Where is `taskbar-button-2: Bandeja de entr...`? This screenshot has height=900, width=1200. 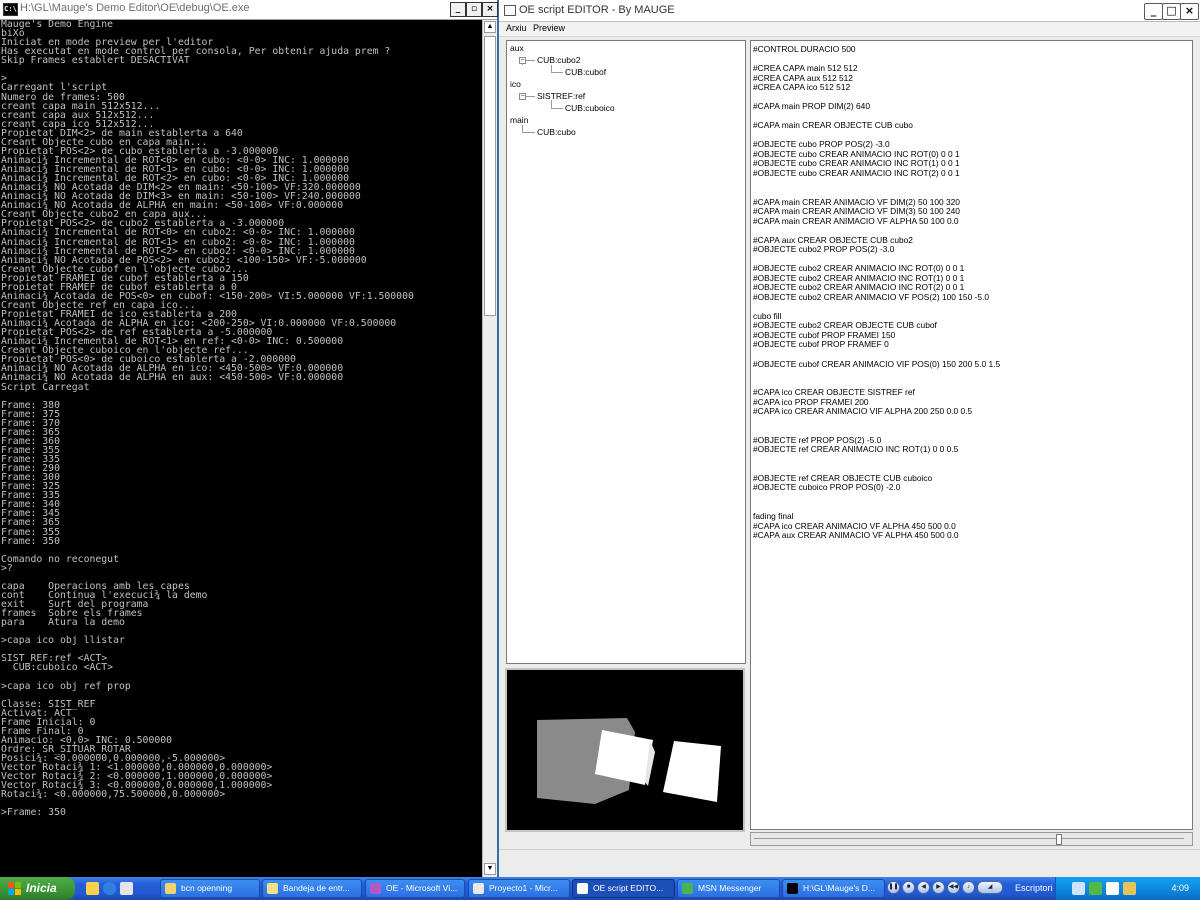
taskbar-button-2: Bandeja de entr... is located at coordinates (312, 888).